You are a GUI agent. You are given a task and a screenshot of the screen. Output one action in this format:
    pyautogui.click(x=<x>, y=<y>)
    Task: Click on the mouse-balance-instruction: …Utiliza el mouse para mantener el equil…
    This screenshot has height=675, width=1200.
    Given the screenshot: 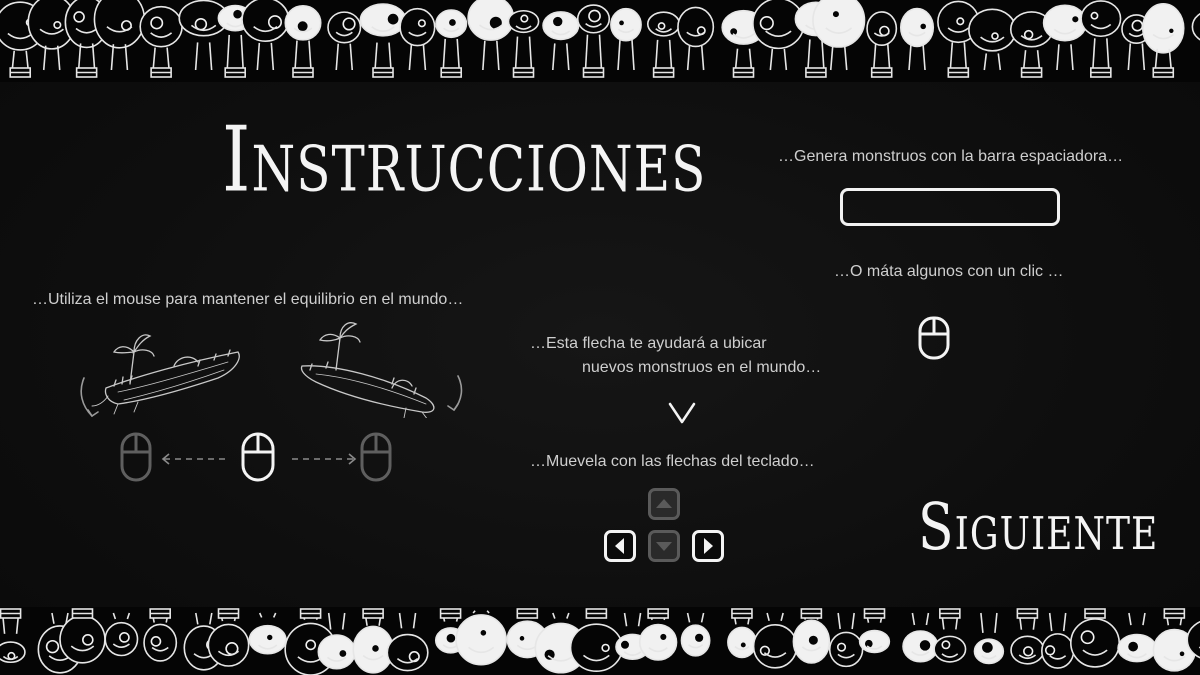 What is the action you would take?
    pyautogui.click(x=248, y=299)
    